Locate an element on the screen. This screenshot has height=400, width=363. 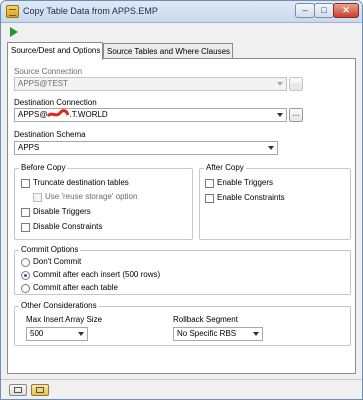
destination-connection-suffix: .T.WORLD is located at coordinates (88, 114).